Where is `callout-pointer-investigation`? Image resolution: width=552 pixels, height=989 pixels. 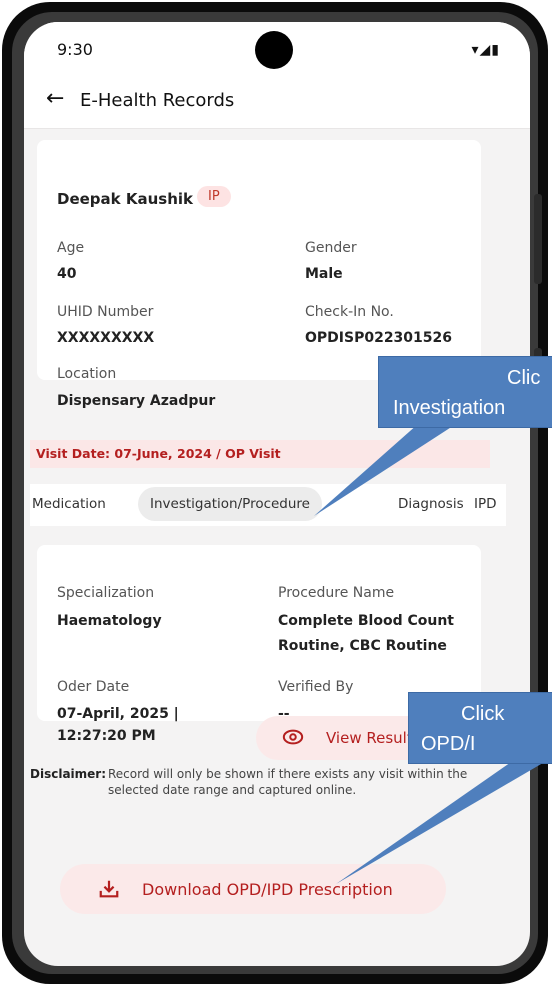 callout-pointer-investigation is located at coordinates (385, 470).